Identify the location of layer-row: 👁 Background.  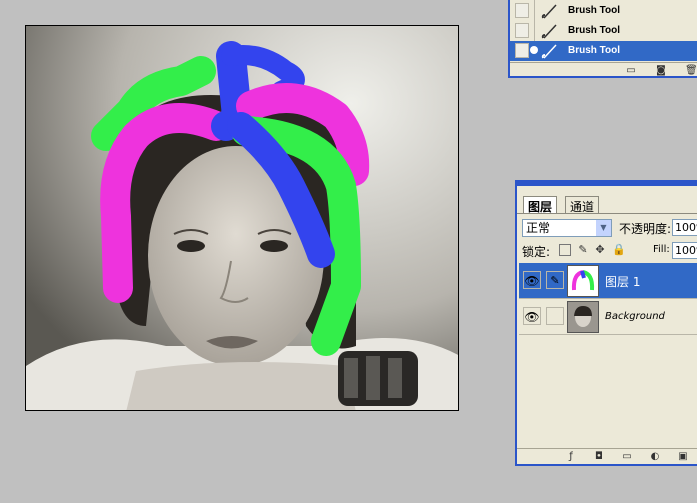
(608, 317).